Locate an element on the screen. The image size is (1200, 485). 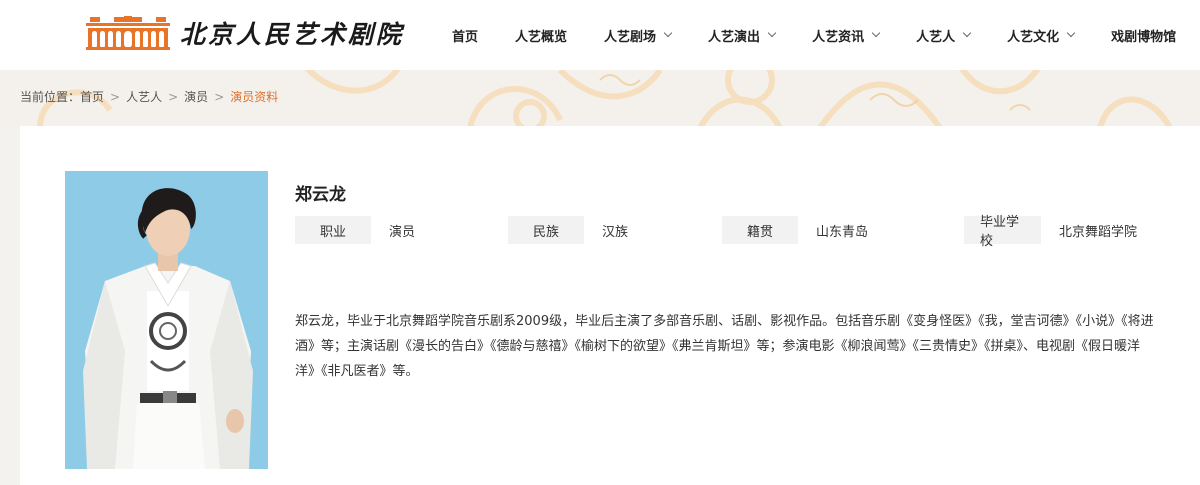
site-header: 北京人民艺术剧院 首页 人艺概览 人艺剧场 人艺演出 人艺资讯 人艺人 人艺文化 is located at coordinates (600, 35).